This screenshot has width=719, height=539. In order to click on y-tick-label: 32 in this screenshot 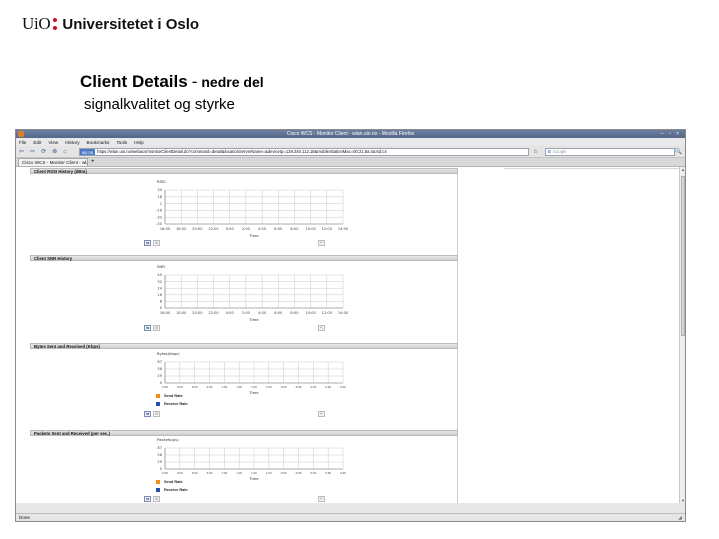, I will do `click(159, 282)`.